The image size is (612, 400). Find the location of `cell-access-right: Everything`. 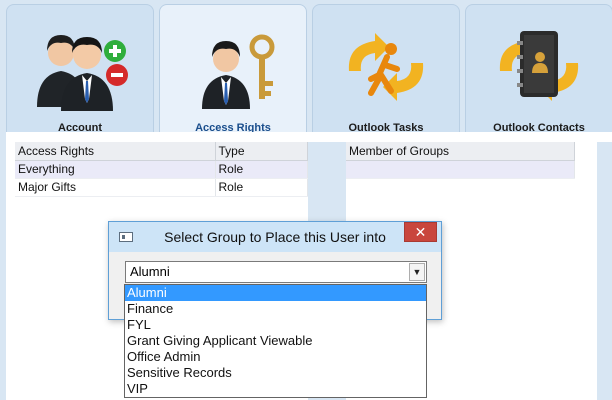

cell-access-right: Everything is located at coordinates (115, 169).